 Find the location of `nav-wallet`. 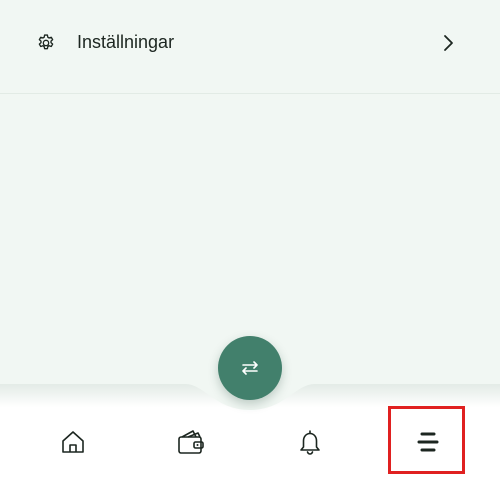

nav-wallet is located at coordinates (191, 442).